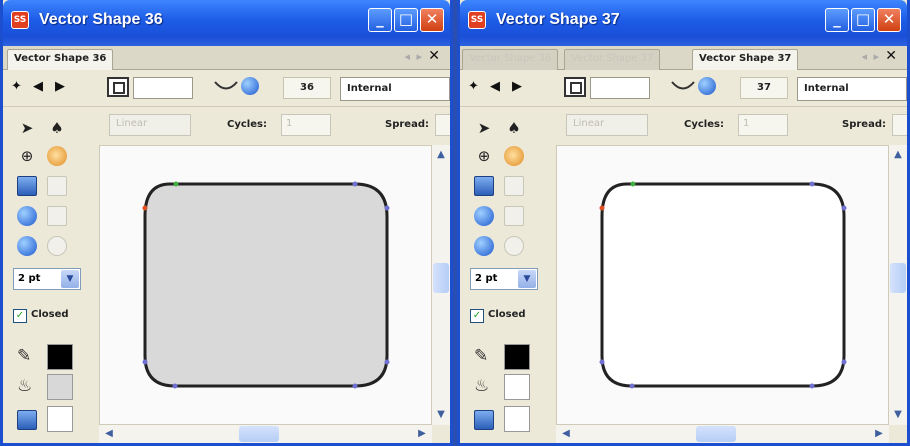 The width and height of the screenshot is (910, 446). I want to click on position-field, so click(620, 88).